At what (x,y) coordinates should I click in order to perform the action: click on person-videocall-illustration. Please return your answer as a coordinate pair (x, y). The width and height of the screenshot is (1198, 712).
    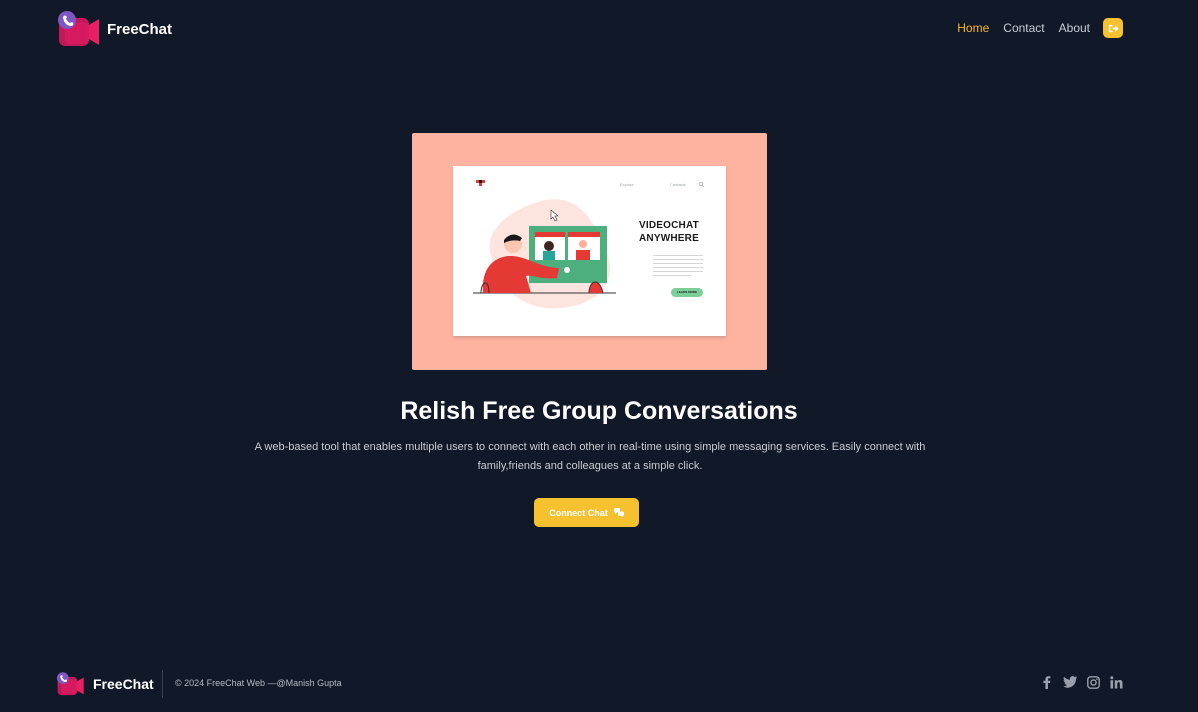
    Looking at the image, I should click on (544, 254).